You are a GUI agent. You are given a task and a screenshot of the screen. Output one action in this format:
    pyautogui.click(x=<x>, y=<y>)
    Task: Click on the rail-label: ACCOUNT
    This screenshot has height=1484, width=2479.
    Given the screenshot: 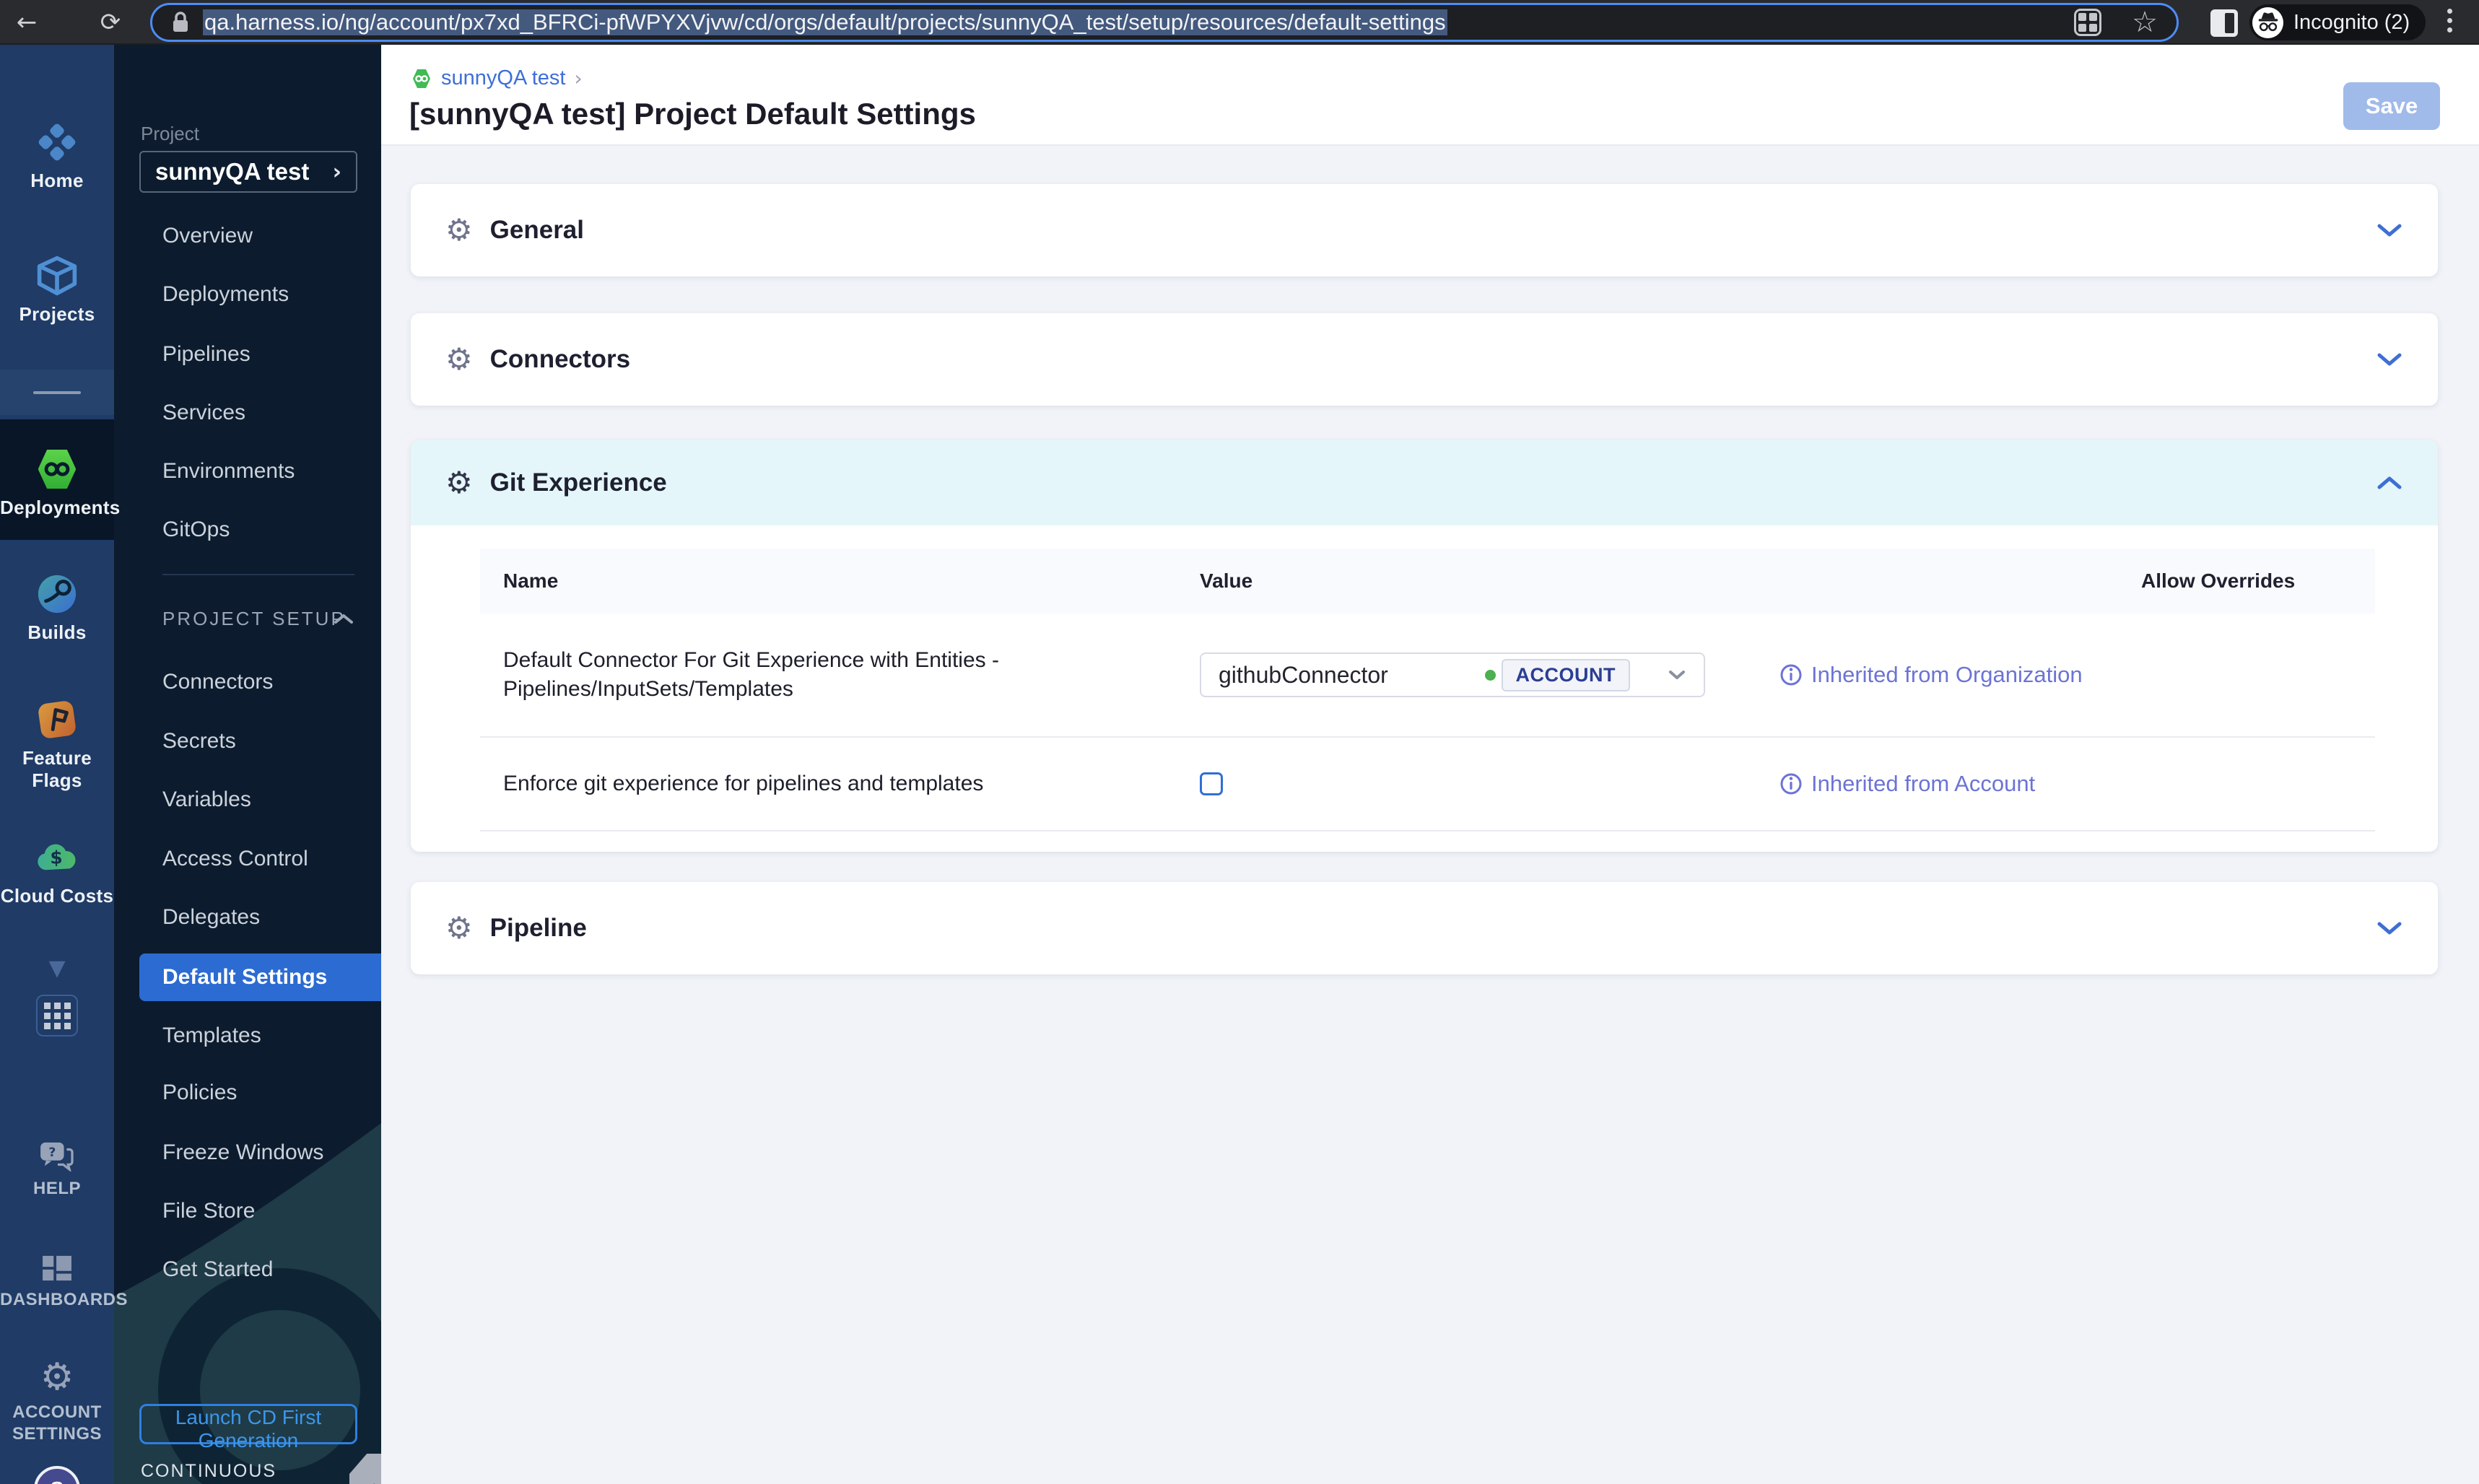 What is the action you would take?
    pyautogui.click(x=57, y=1412)
    